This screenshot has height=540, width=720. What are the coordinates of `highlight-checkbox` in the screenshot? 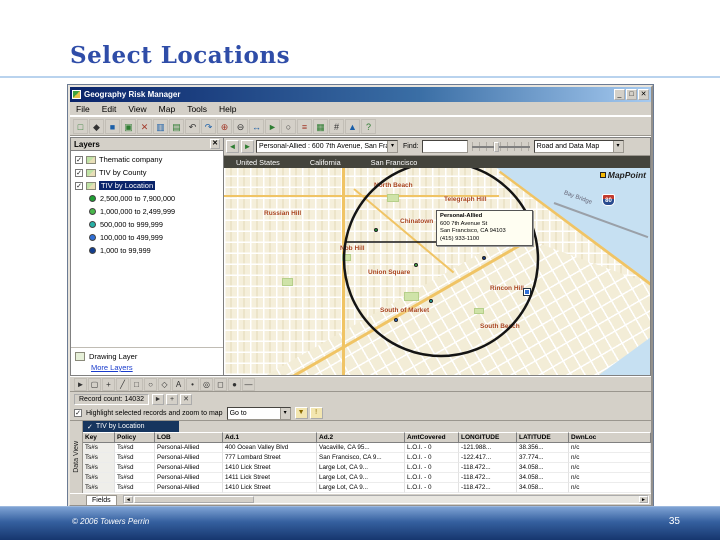 It's located at (78, 413).